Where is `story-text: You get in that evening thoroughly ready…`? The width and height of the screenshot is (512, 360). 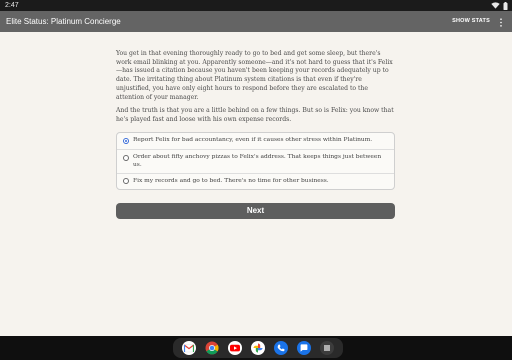
story-text: You get in that evening thoroughly ready… is located at coordinates (255, 90).